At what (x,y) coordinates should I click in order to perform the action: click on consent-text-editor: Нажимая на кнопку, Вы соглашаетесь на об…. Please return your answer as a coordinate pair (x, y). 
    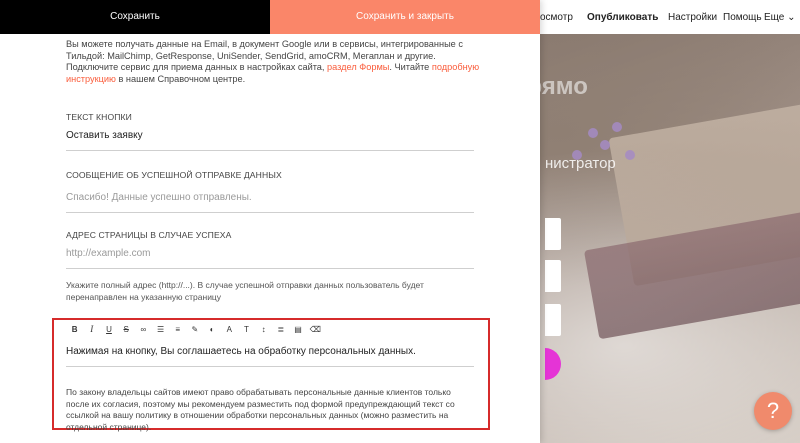
    Looking at the image, I should click on (270, 356).